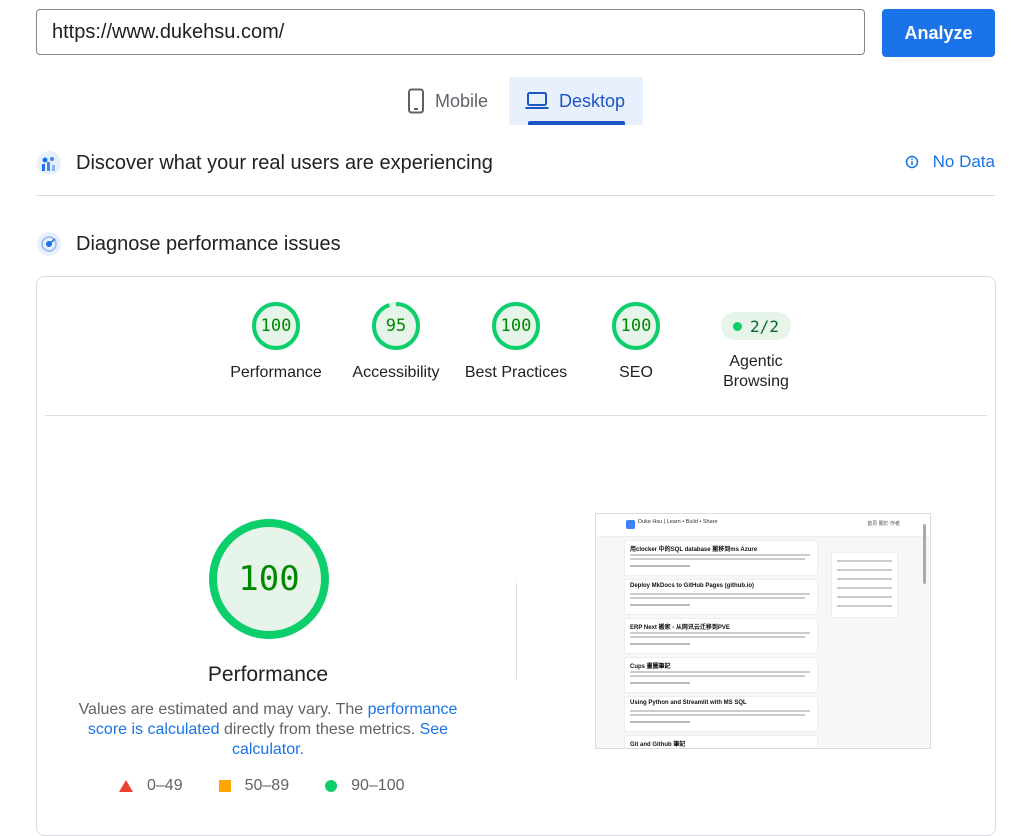 The image size is (1034, 836). Describe the element at coordinates (378, 785) in the screenshot. I see `legend-label: 90–100` at that location.